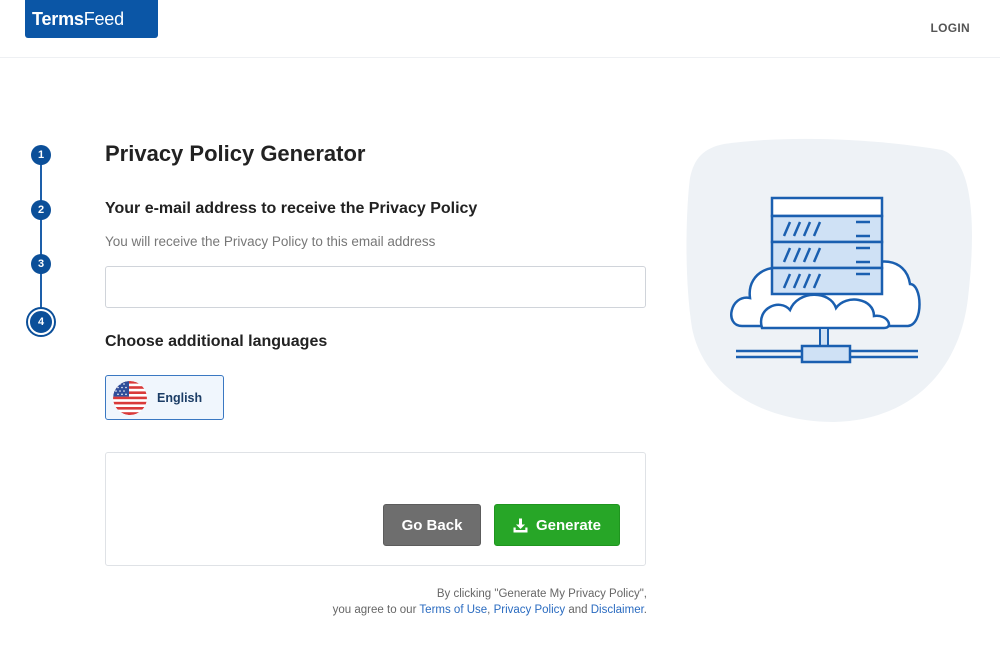 The width and height of the screenshot is (1000, 645). What do you see at coordinates (375, 509) in the screenshot?
I see `action-panel: Go Back Generate` at bounding box center [375, 509].